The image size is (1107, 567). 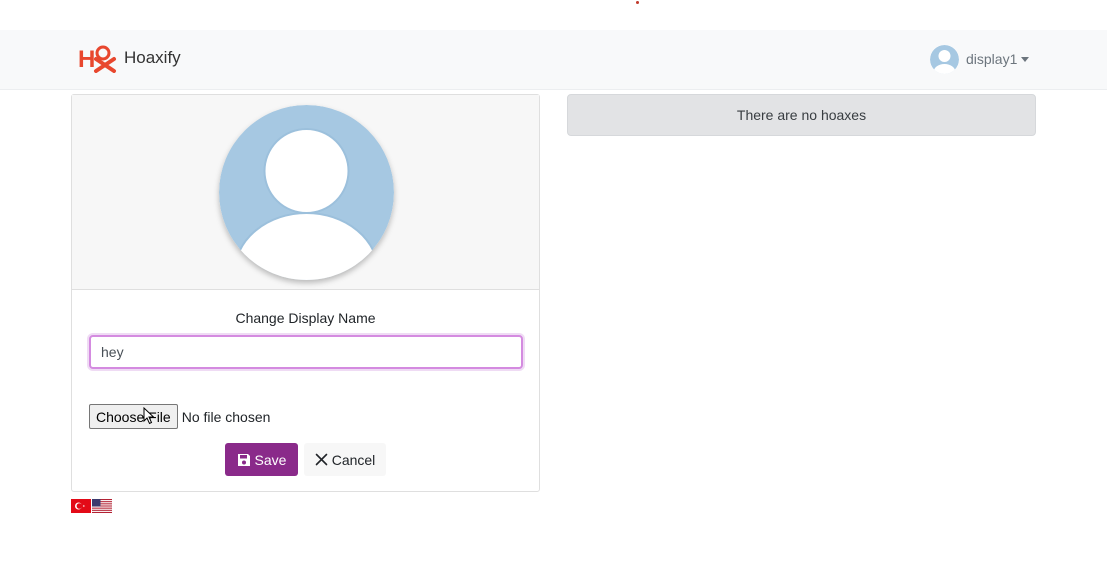 I want to click on brand-name: Hoaxify, so click(x=152, y=57).